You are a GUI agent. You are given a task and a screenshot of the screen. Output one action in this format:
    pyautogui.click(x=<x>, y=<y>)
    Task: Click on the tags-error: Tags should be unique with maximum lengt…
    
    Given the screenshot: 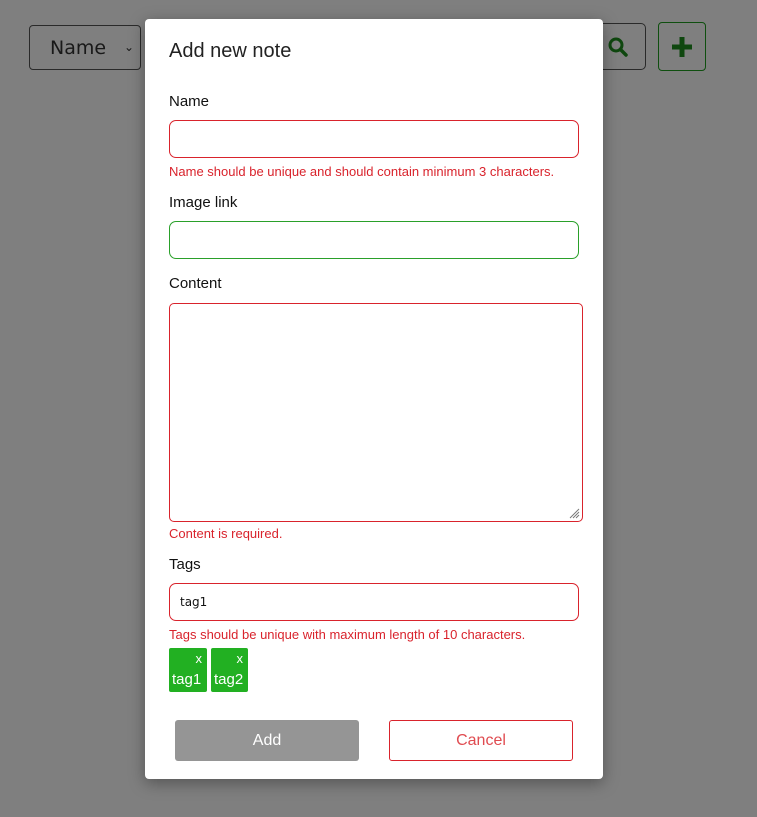 What is the action you would take?
    pyautogui.click(x=347, y=634)
    